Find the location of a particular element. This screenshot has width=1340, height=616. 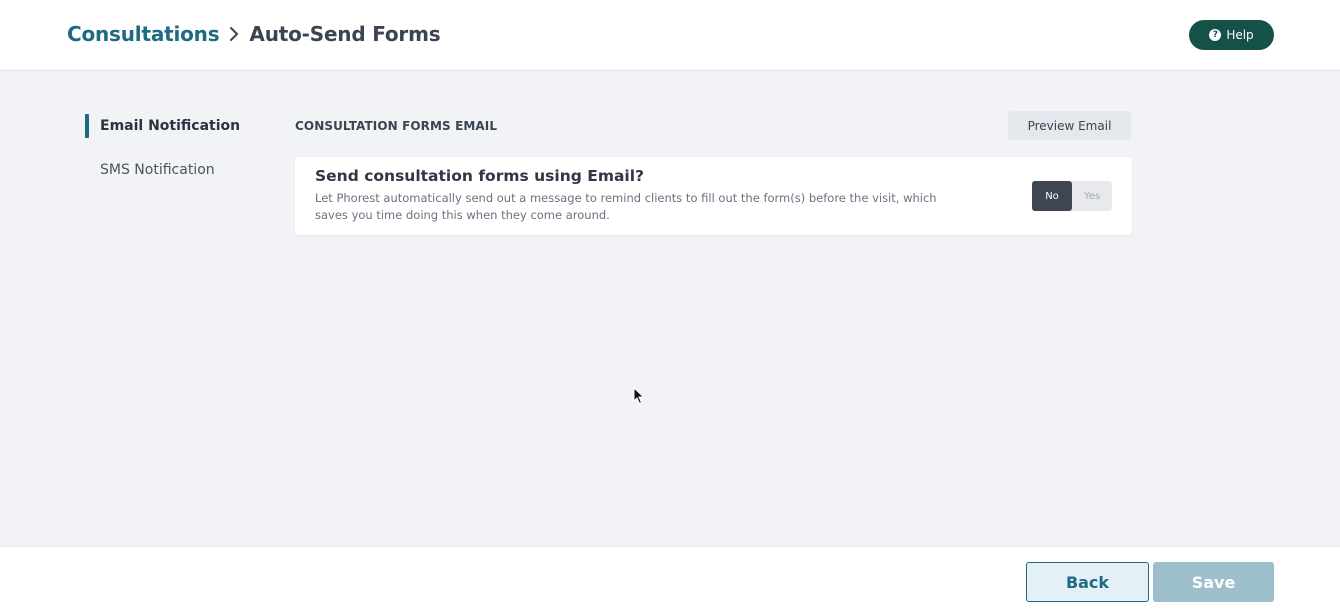

toggle-option-yes: Yes is located at coordinates (1092, 196).